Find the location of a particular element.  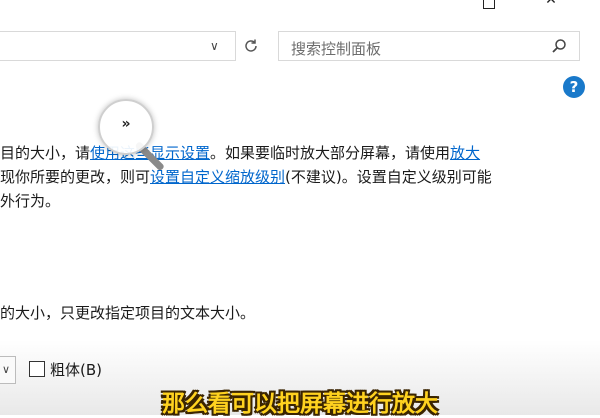

refresh-icon is located at coordinates (251, 45).